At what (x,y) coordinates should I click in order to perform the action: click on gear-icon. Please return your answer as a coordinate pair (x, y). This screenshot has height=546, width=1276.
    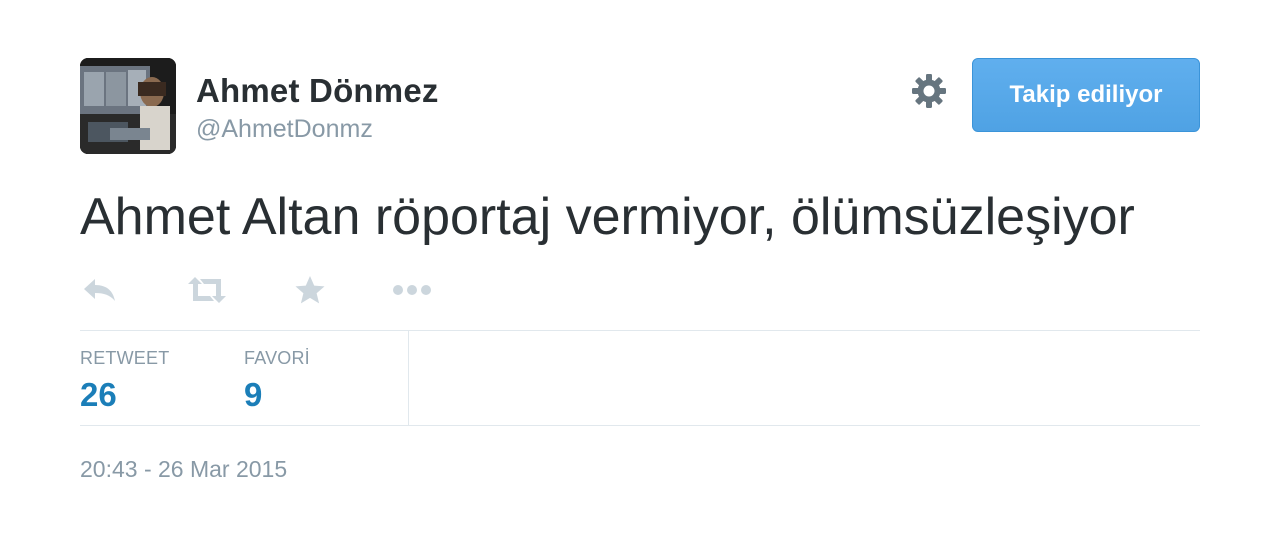
    Looking at the image, I should click on (929, 91).